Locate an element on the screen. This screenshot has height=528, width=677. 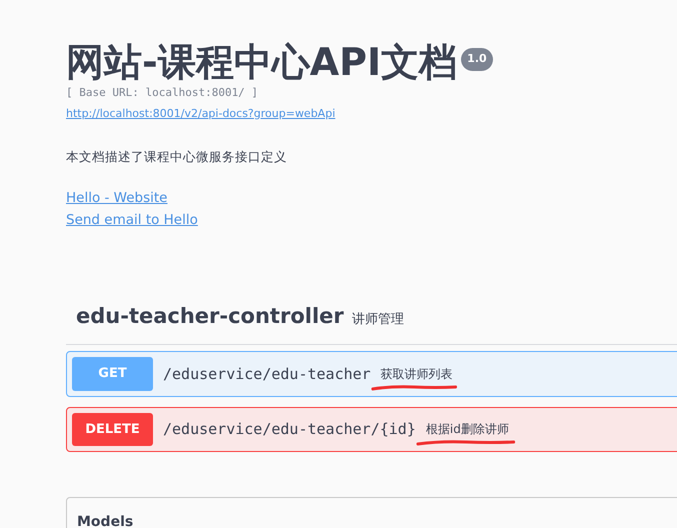
version-badge: 1.0 is located at coordinates (477, 59).